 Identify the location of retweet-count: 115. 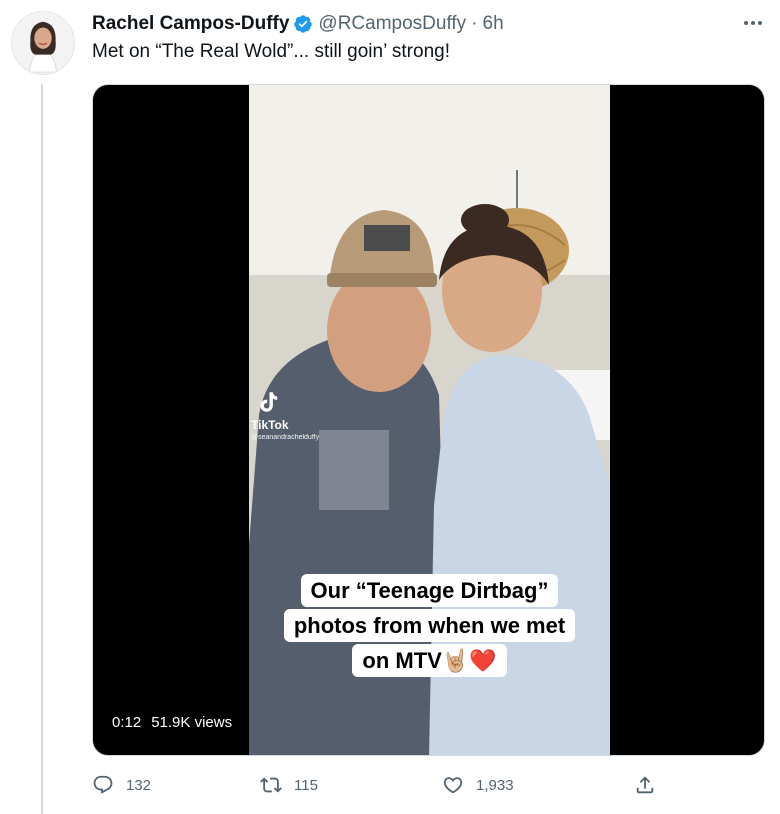
(306, 785).